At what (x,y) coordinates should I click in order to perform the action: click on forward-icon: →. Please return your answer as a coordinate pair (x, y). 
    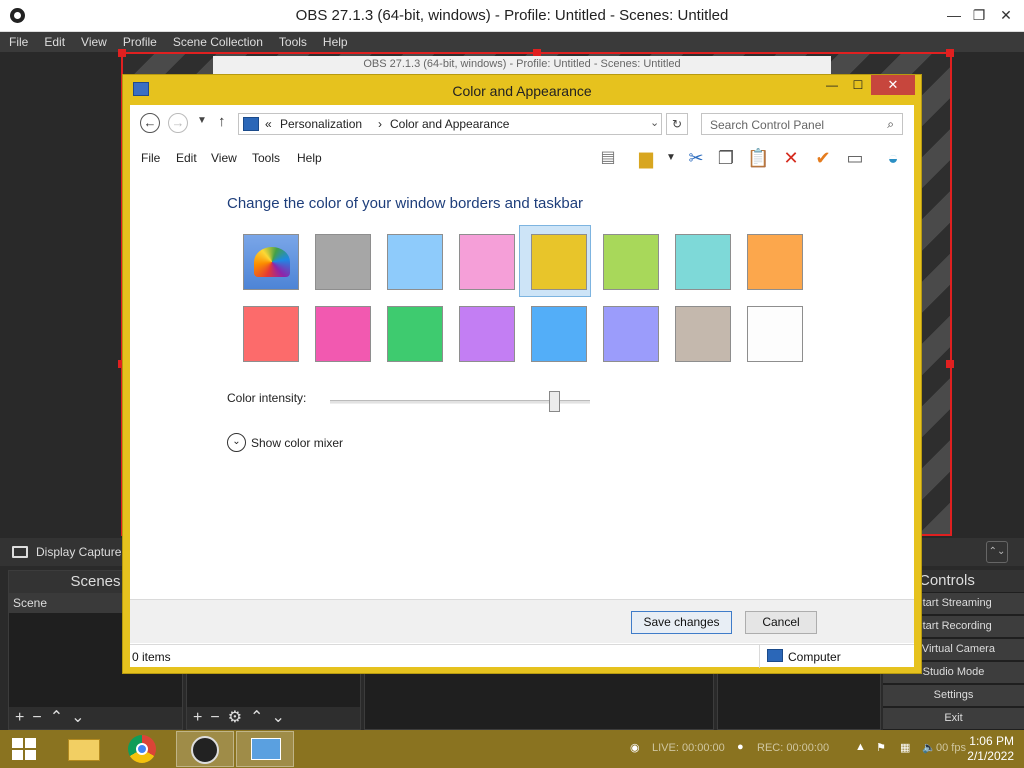
    Looking at the image, I should click on (178, 123).